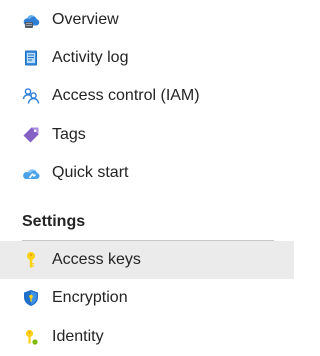 The image size is (320, 356). I want to click on menu-item-label: Encryption, so click(90, 298).